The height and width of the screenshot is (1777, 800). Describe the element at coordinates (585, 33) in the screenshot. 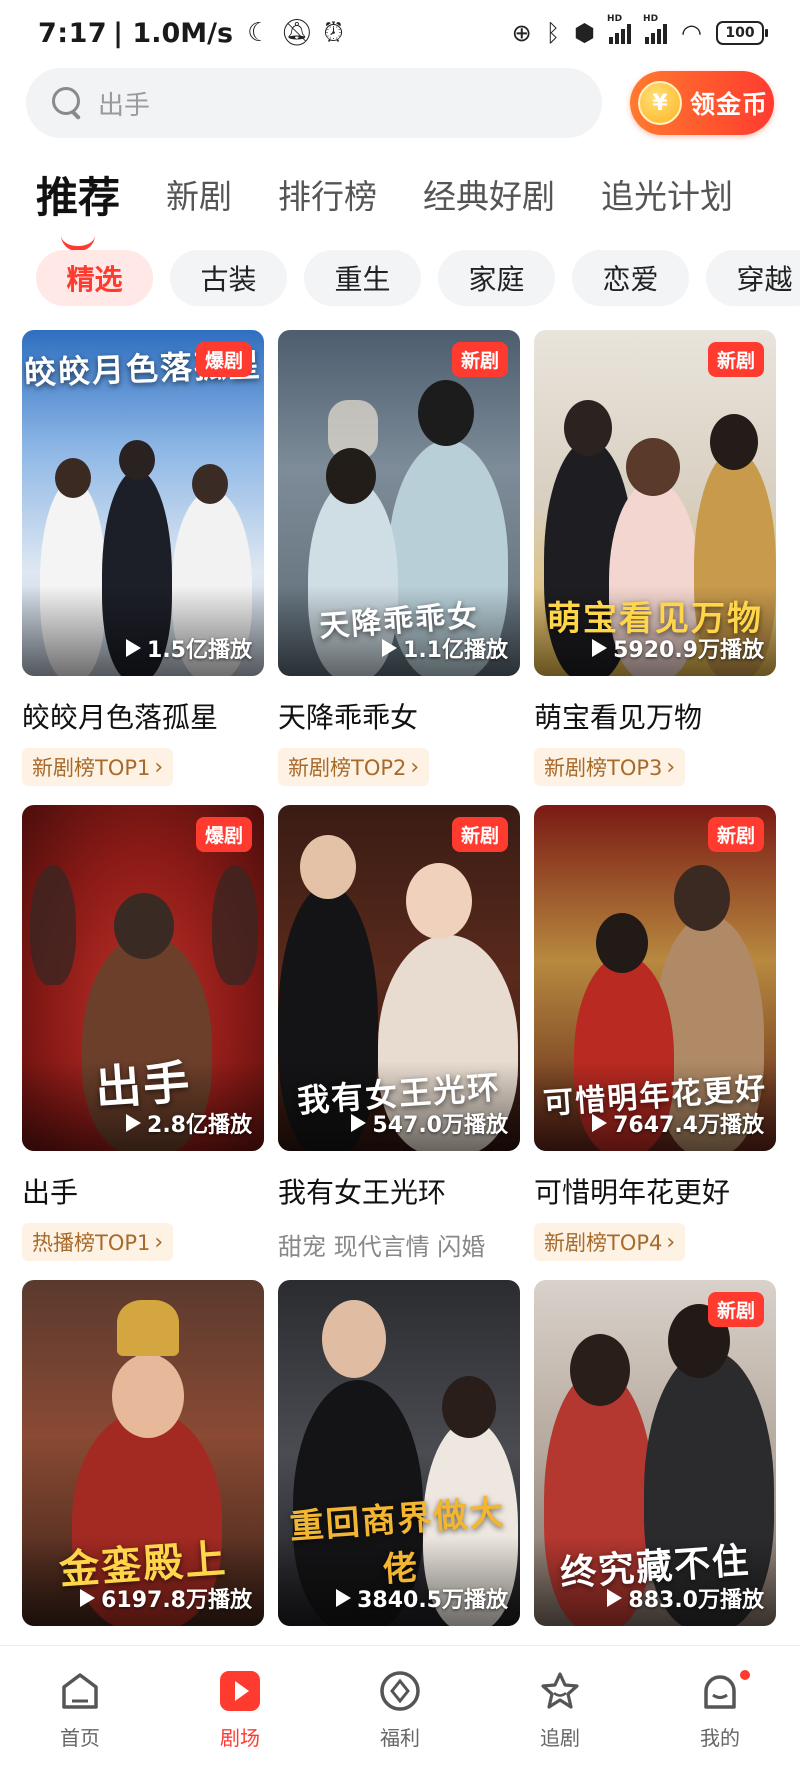

I see `nfc-icon: ⬢` at that location.